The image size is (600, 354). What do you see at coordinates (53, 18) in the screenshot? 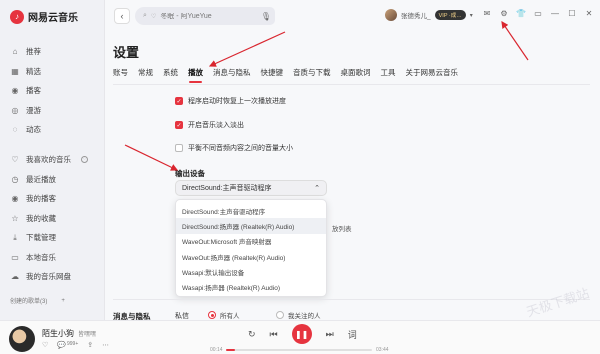
I see `app-name: 网易云音乐` at bounding box center [53, 18].